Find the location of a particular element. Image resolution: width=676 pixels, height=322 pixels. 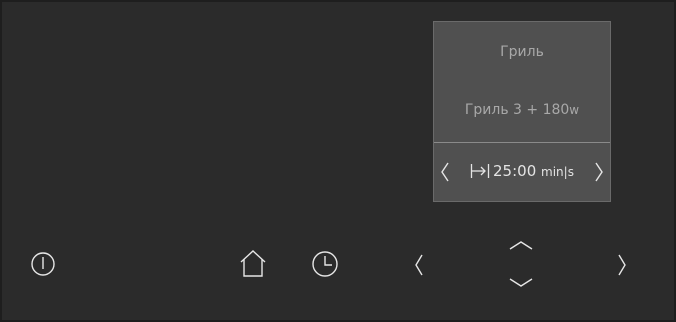

chevron-up-icon is located at coordinates (521, 245).